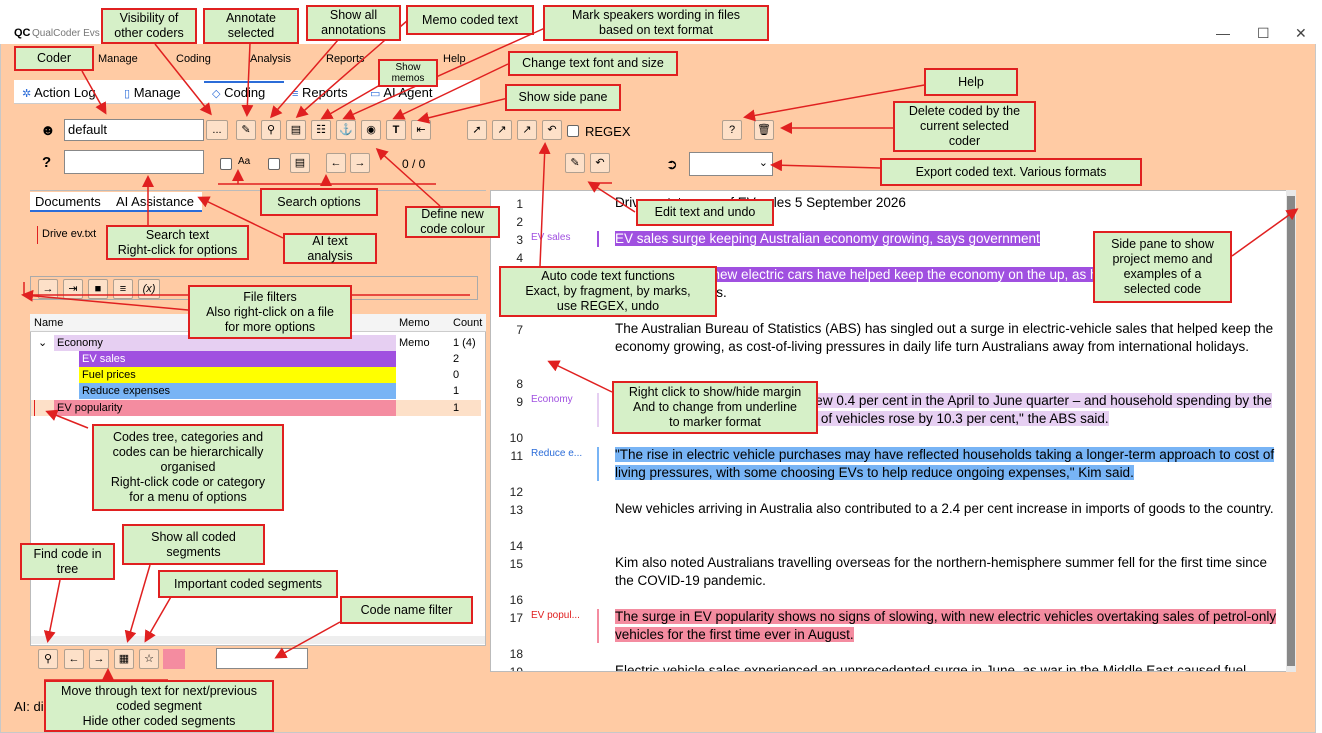 The height and width of the screenshot is (733, 1322). I want to click on regex-checkbox, so click(573, 131).